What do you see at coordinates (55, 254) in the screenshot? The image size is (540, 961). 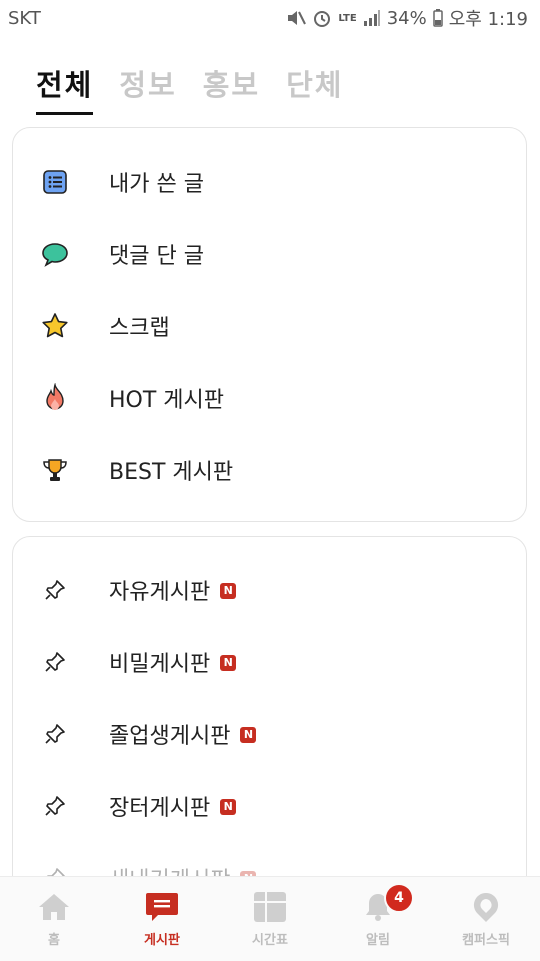 I see `comment-icon` at bounding box center [55, 254].